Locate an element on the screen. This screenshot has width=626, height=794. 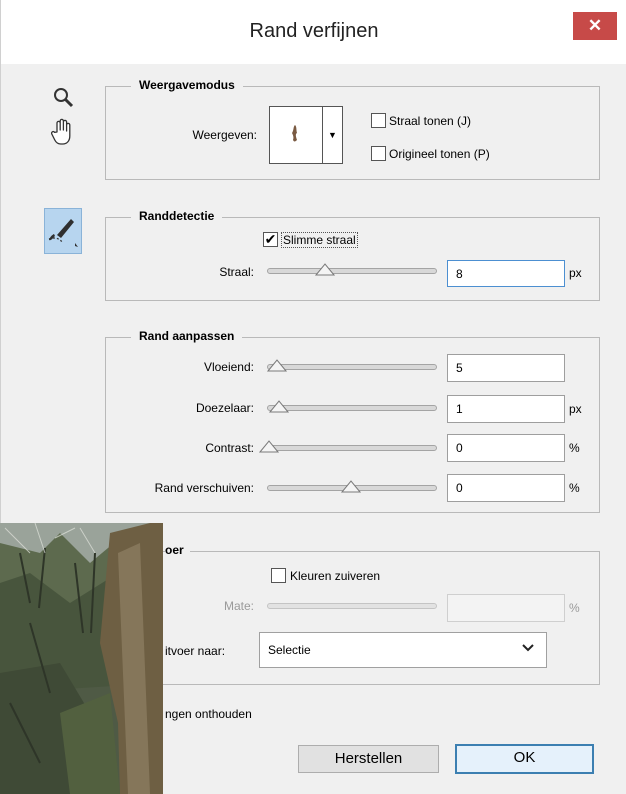
feather-slider-thumb is located at coordinates (279, 406).